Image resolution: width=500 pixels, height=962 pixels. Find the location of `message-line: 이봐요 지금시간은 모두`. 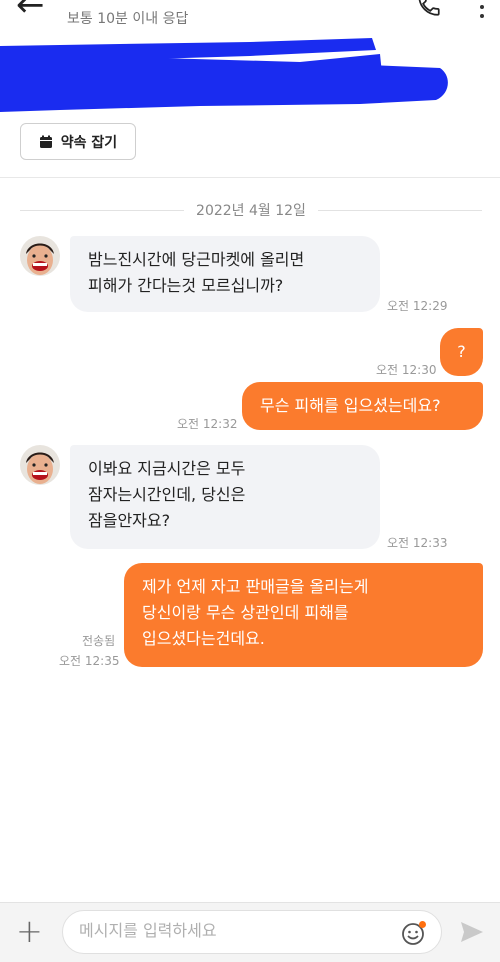

message-line: 이봐요 지금시간은 모두 is located at coordinates (167, 468).